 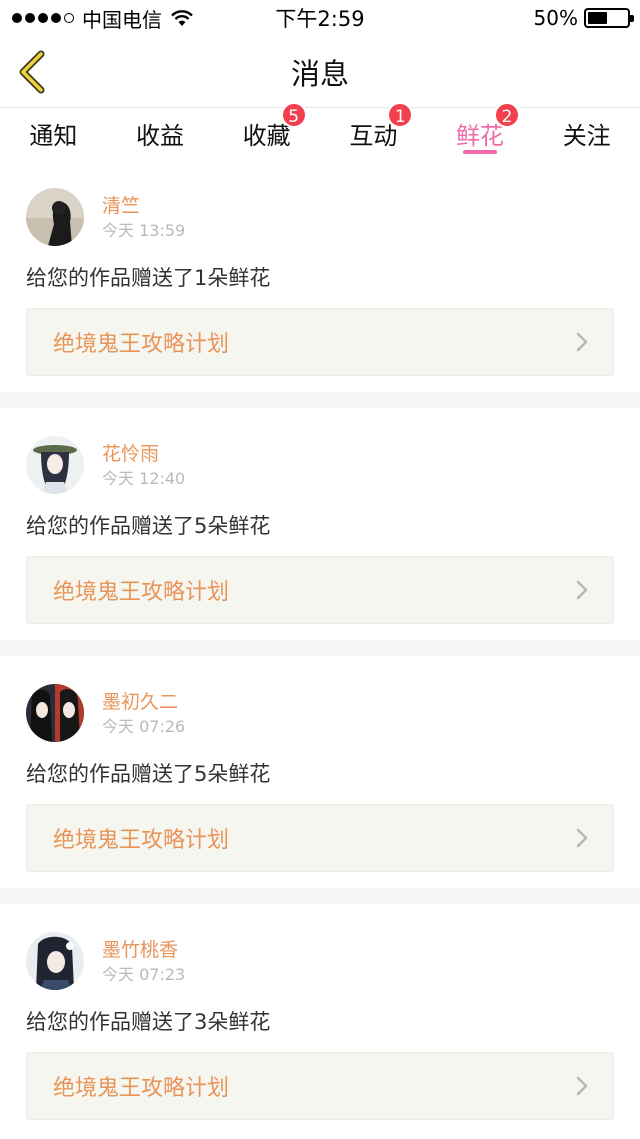 I want to click on card-header: 墨竹桃香今天 07:23, so click(x=320, y=961).